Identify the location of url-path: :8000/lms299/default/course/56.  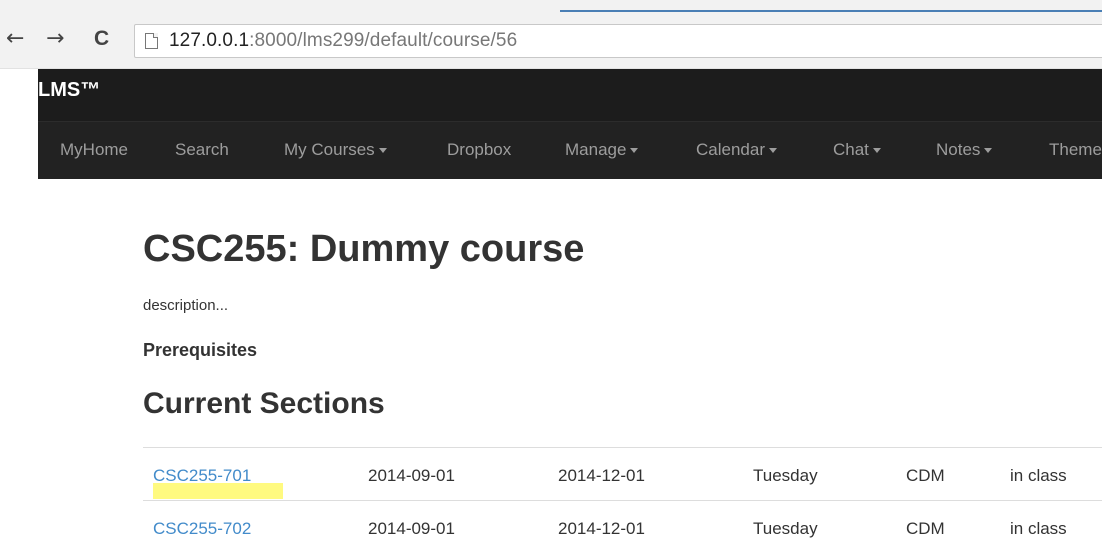
(383, 40).